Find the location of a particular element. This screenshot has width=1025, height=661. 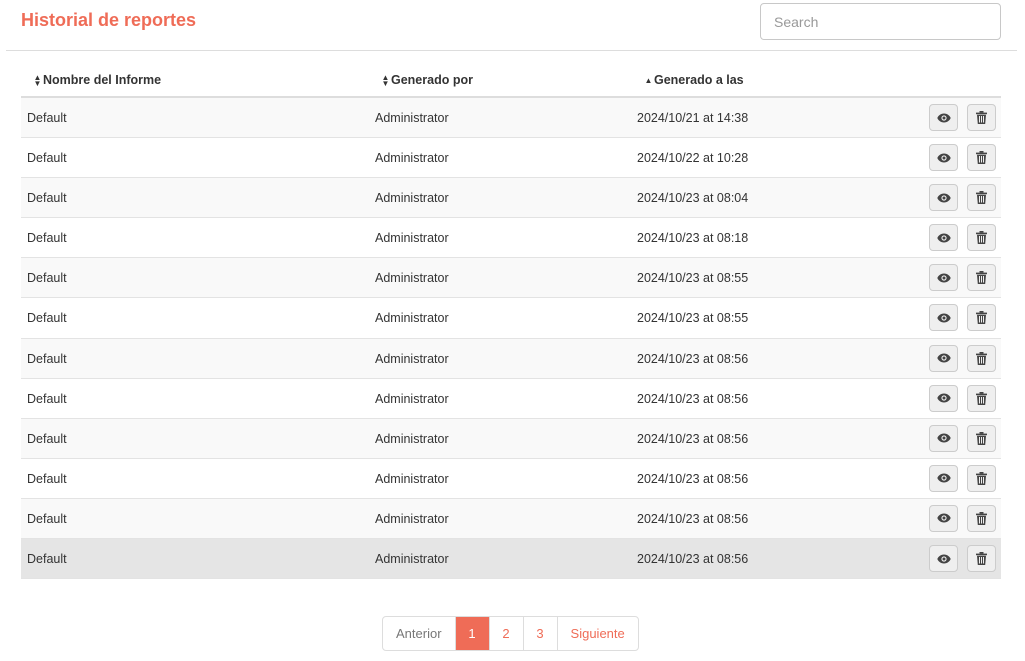

column-header-label: Generado a las is located at coordinates (699, 80).